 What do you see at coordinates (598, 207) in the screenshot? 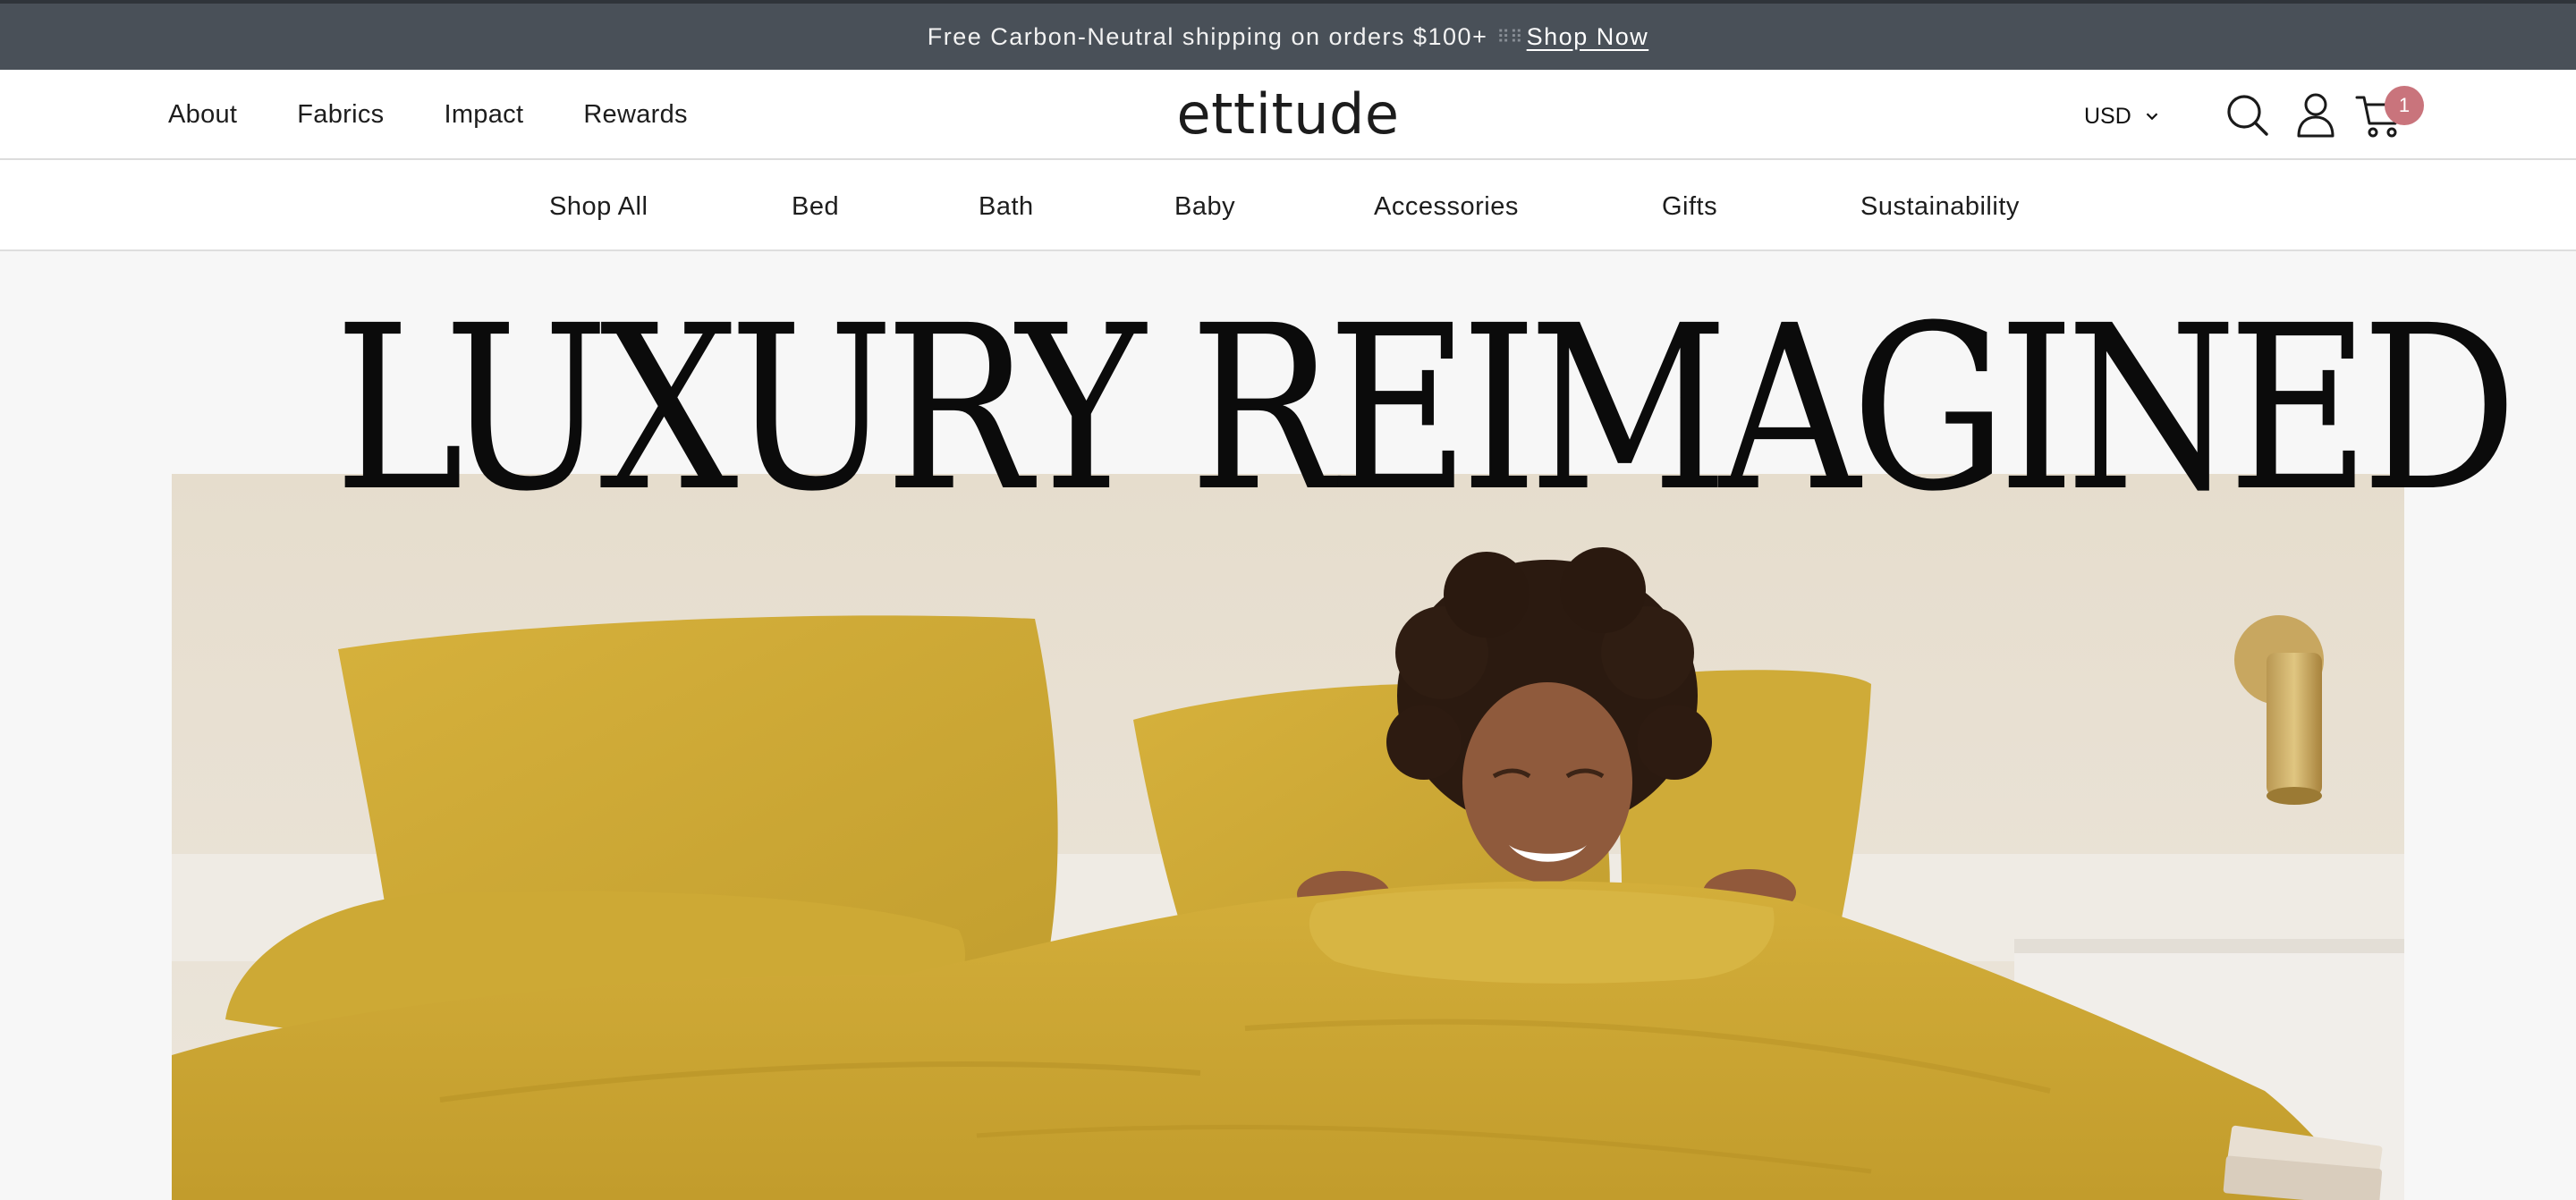
I see `category-shop-all: Shop All` at bounding box center [598, 207].